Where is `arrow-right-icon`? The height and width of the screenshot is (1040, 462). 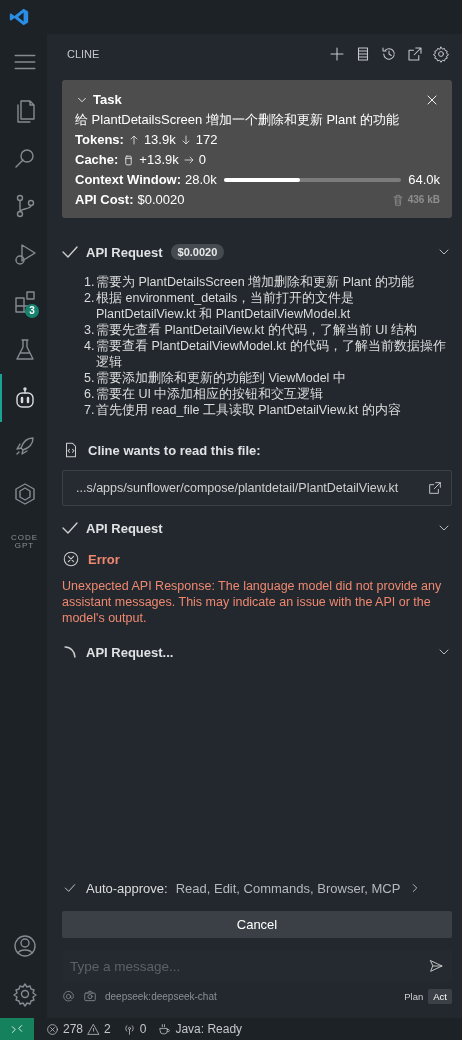
arrow-right-icon is located at coordinates (188, 160).